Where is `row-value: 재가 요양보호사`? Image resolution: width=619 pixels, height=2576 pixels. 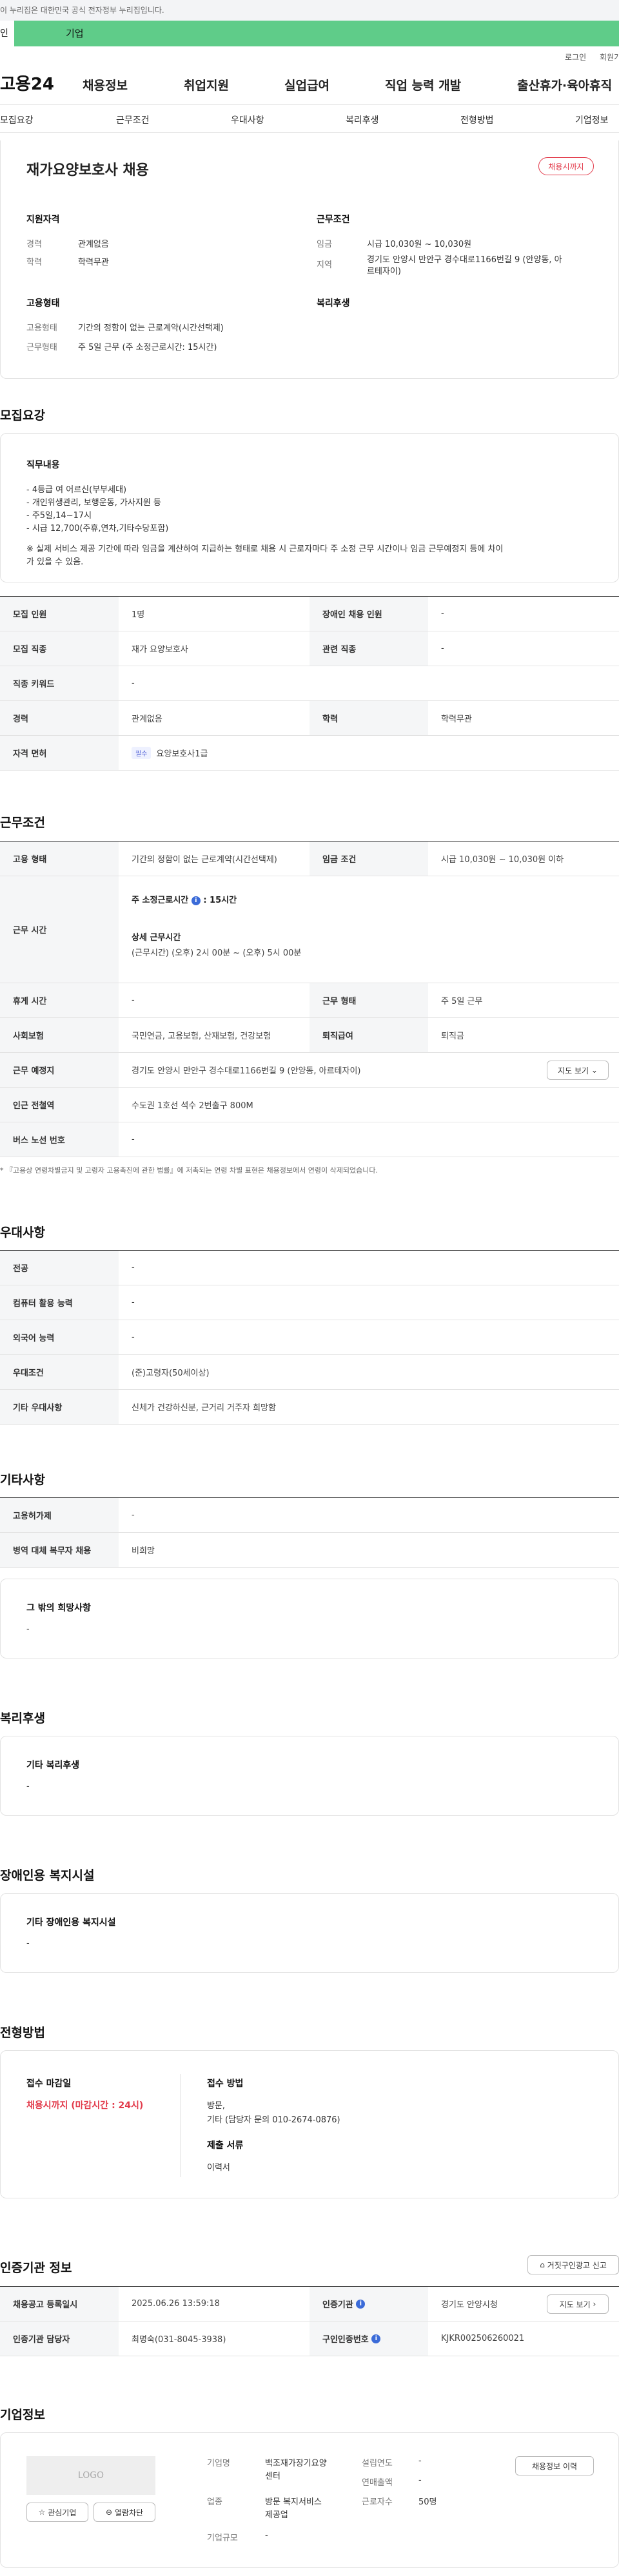 row-value: 재가 요양보호사 is located at coordinates (160, 650).